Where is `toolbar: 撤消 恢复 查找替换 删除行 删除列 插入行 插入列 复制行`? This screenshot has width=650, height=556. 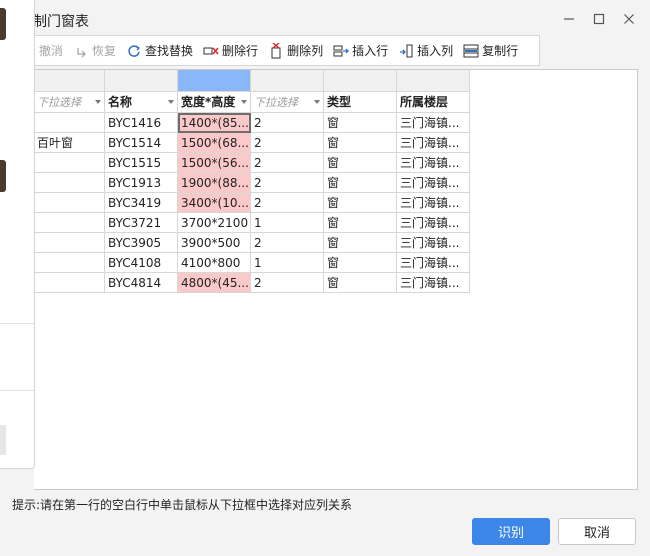 toolbar: 撤消 恢复 查找替换 删除行 删除列 插入行 插入列 复制行 is located at coordinates (287, 50).